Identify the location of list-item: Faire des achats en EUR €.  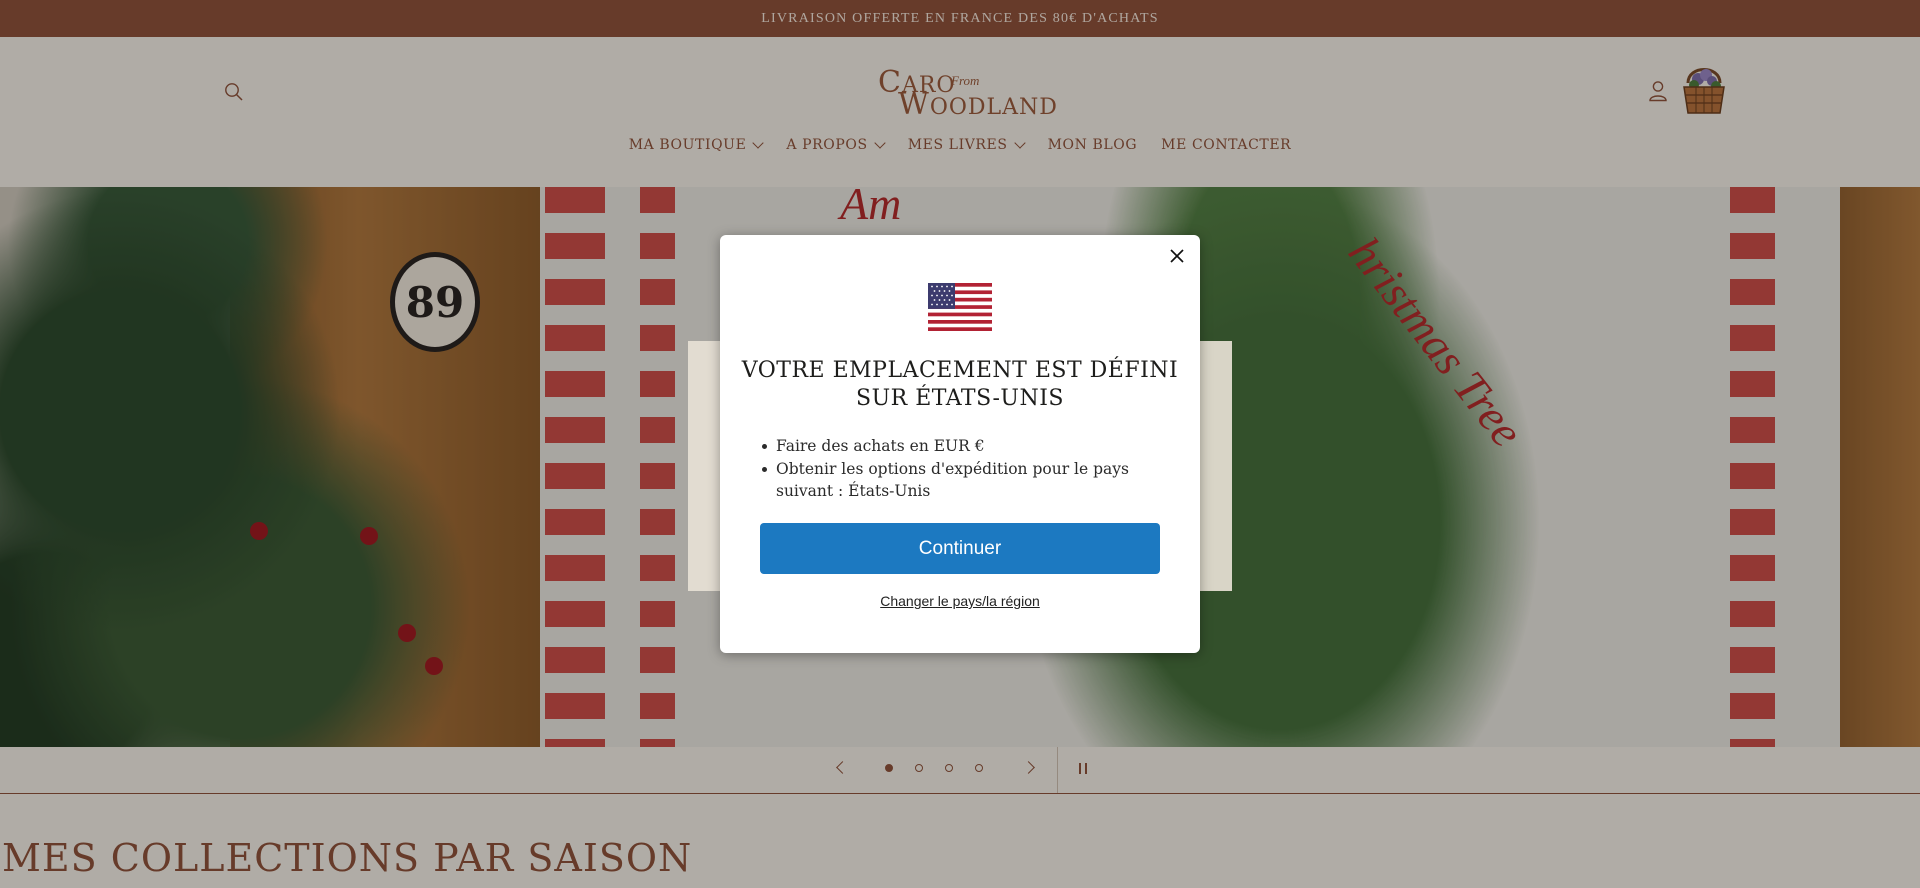
(959, 446).